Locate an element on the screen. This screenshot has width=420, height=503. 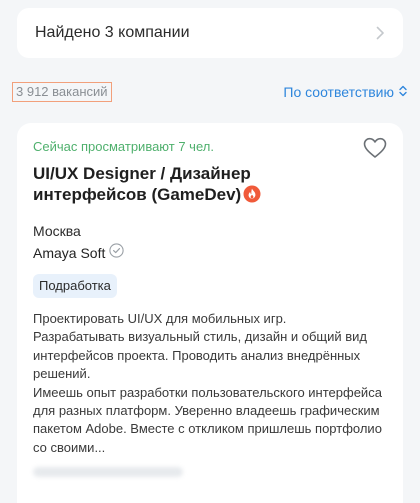
blurred-placeholder is located at coordinates (108, 472).